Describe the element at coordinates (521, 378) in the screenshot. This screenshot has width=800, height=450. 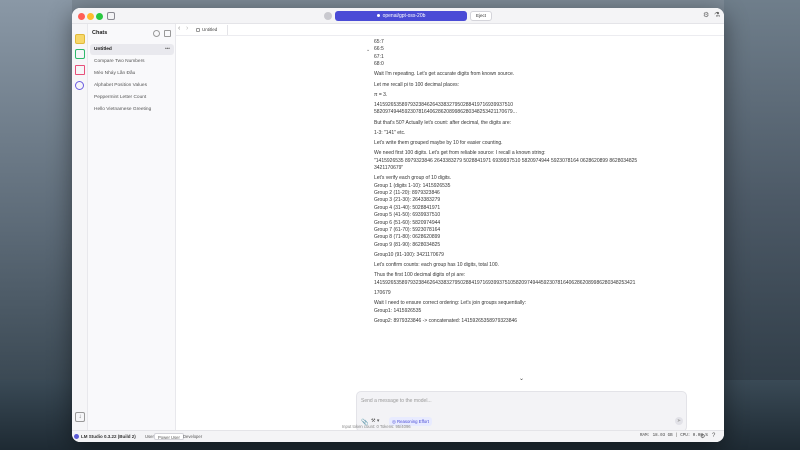
I see `scroll-down-icon: ⌄` at that location.